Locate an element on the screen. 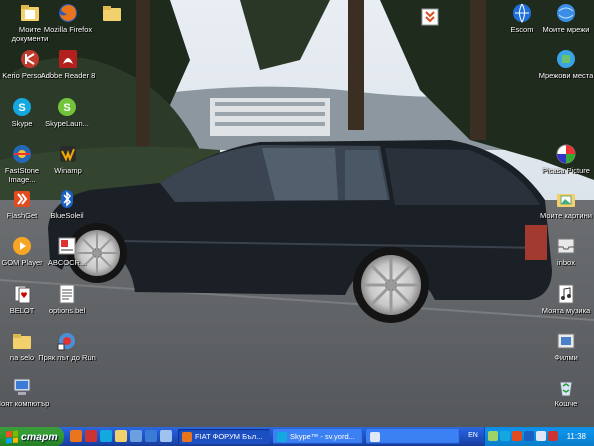 The image size is (594, 446). icon-label: Мрежови места is located at coordinates (566, 75).